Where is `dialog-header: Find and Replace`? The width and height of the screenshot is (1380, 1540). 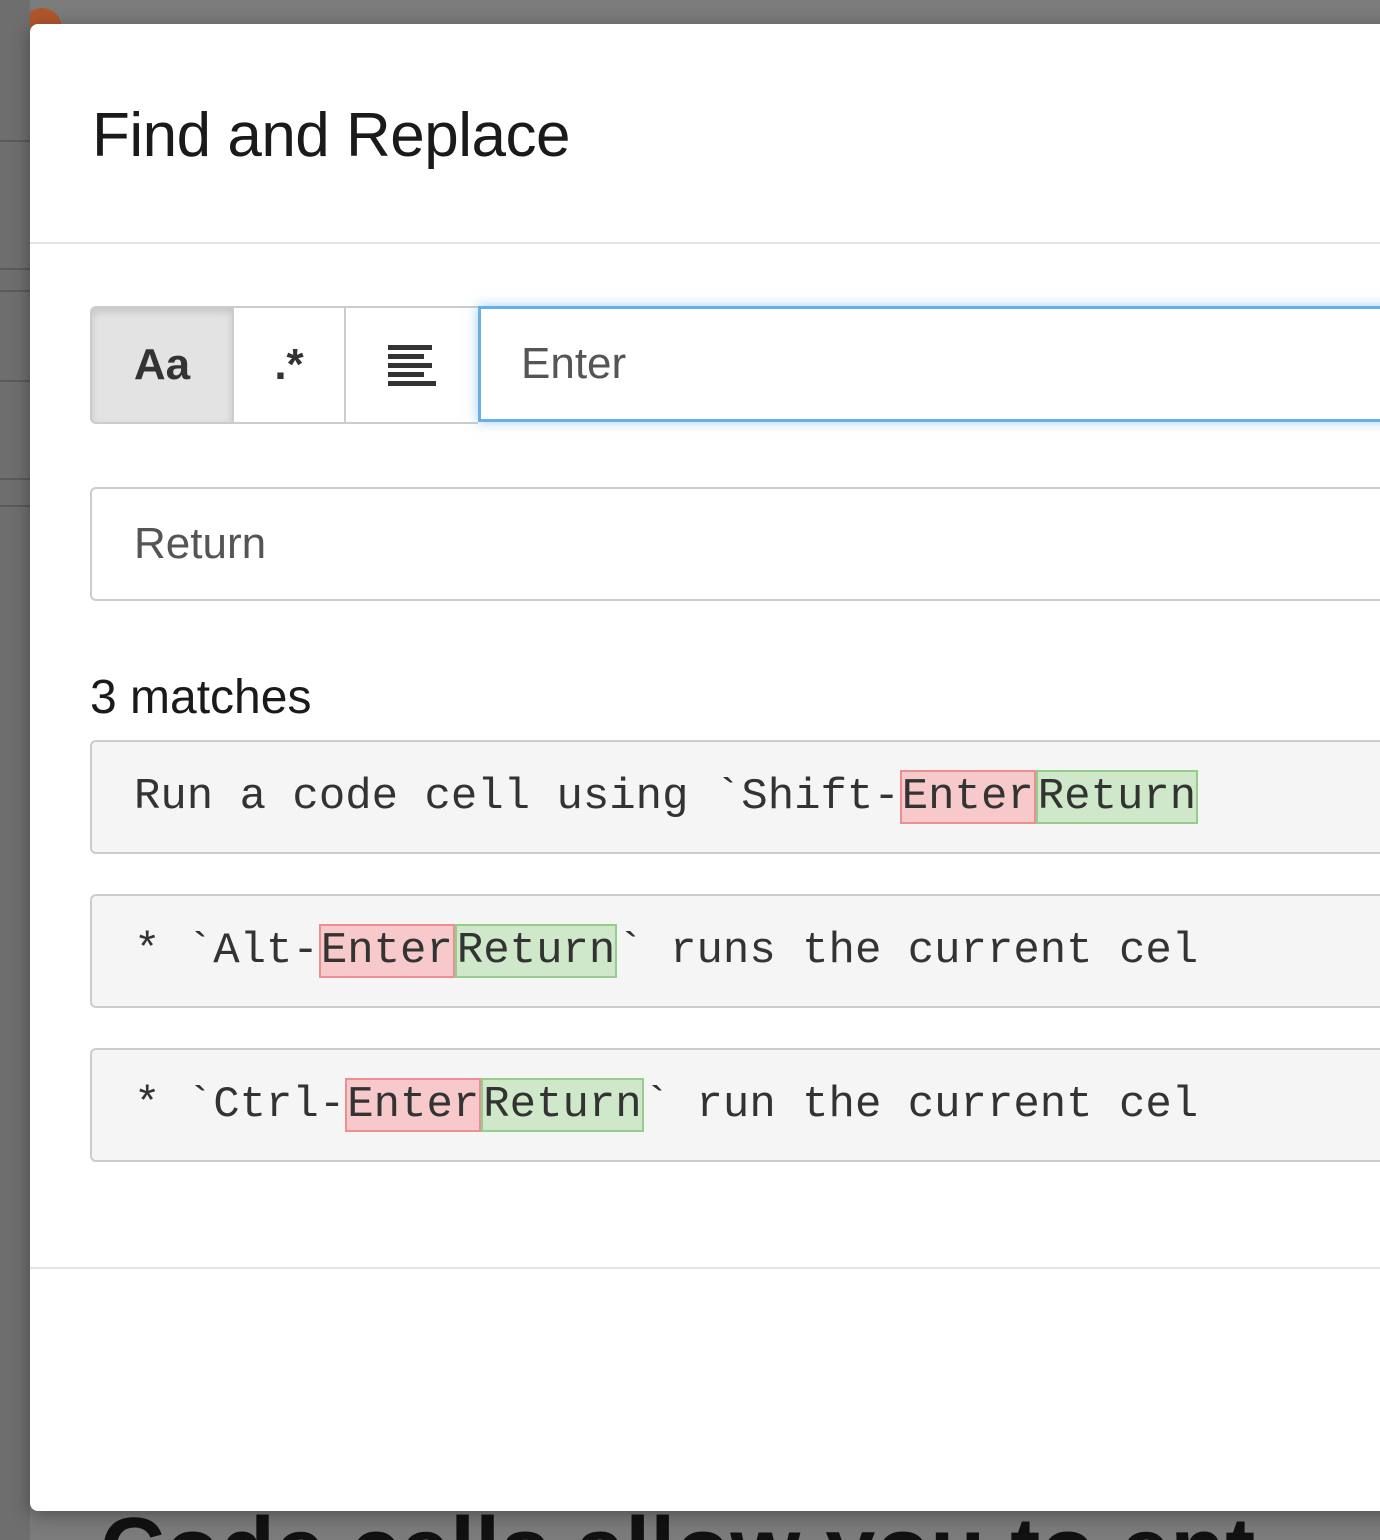 dialog-header: Find and Replace is located at coordinates (705, 134).